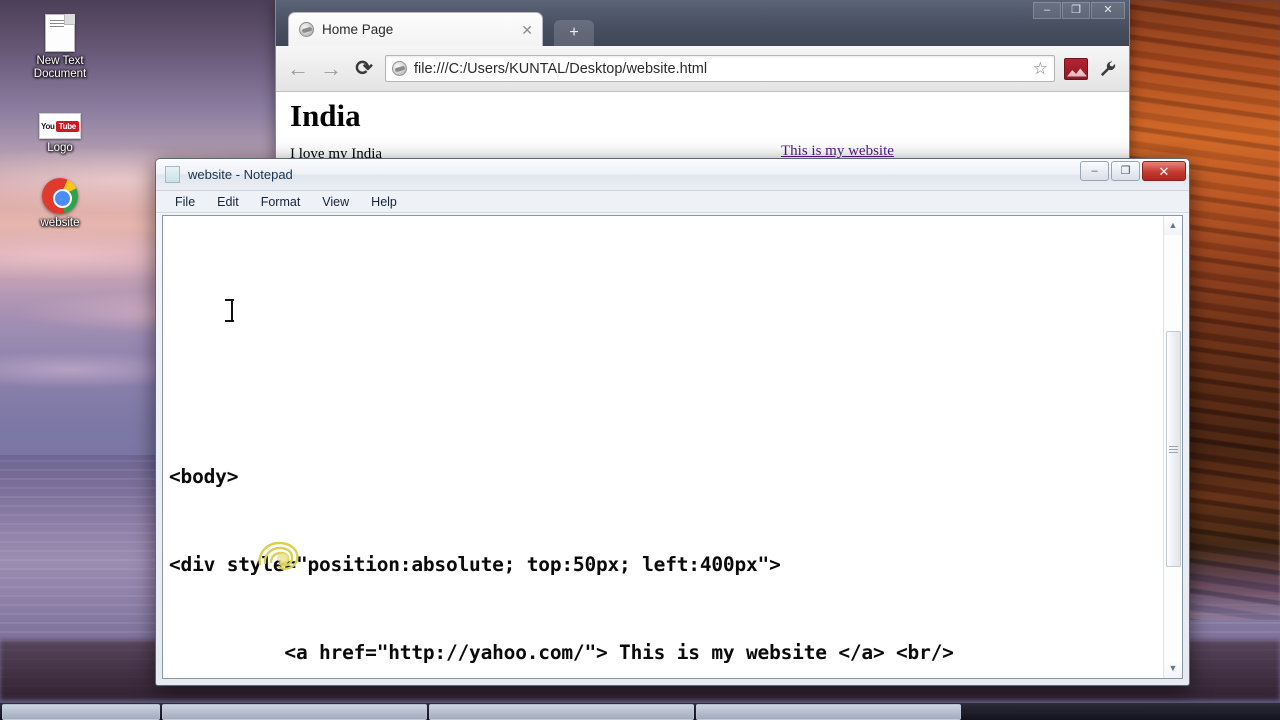  Describe the element at coordinates (172, 174) in the screenshot. I see `notepad-document-icon` at that location.